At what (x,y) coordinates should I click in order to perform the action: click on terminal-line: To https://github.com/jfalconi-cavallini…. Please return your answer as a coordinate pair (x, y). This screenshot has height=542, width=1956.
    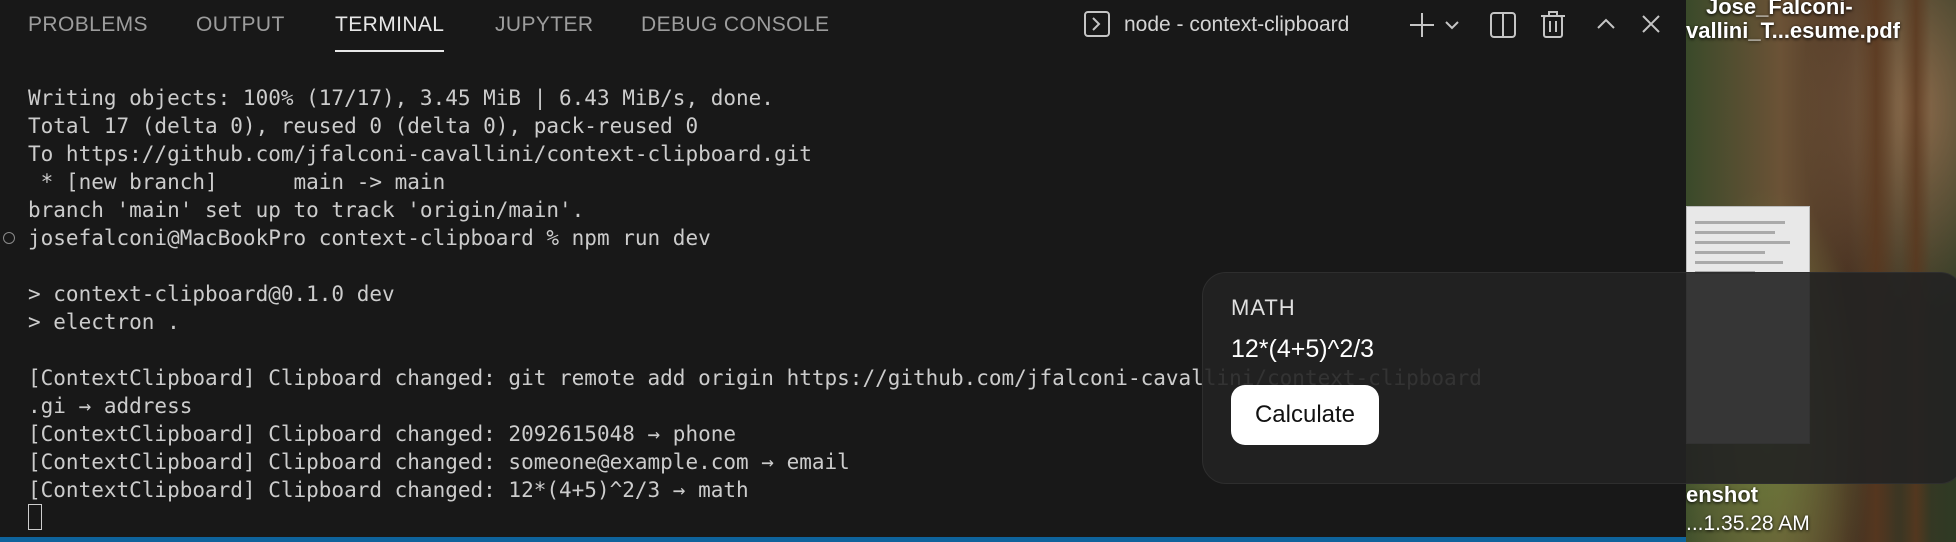
    Looking at the image, I should click on (420, 154).